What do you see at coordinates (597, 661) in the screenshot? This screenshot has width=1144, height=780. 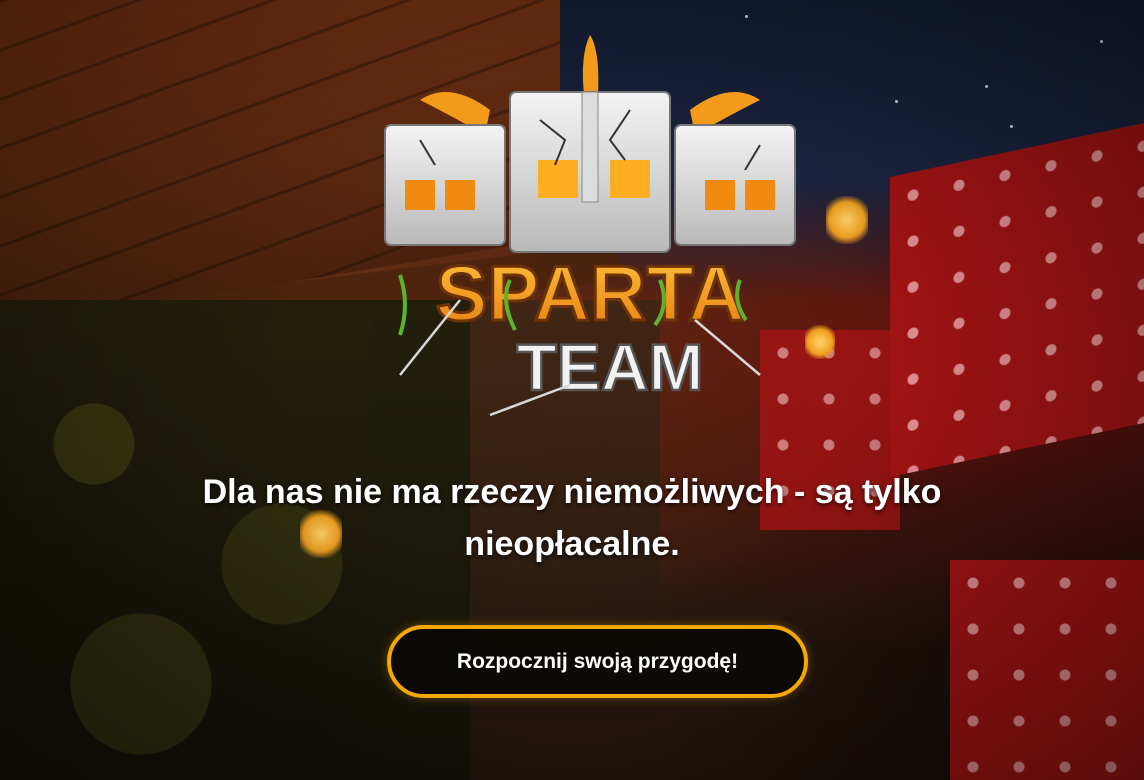 I see `start-adventure-button: Rozpocznij swoją przygodę!` at bounding box center [597, 661].